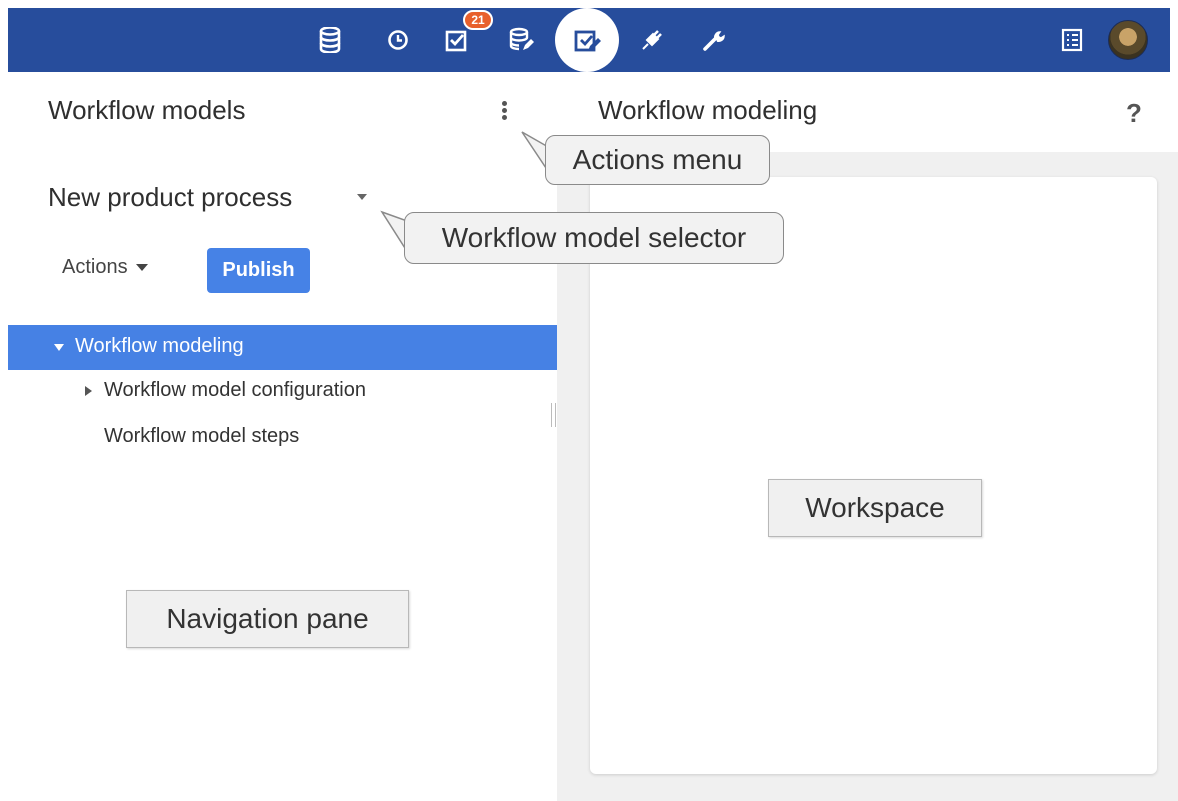  Describe the element at coordinates (258, 270) in the screenshot. I see `publish-button: Publish` at that location.